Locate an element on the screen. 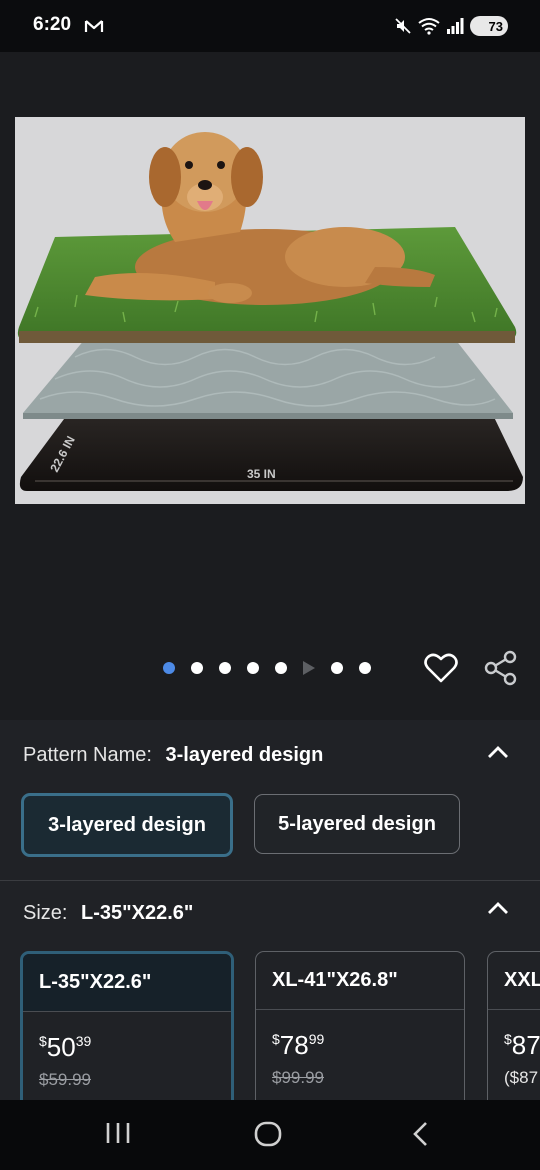 The image size is (540, 1170). mute-icon is located at coordinates (403, 26).